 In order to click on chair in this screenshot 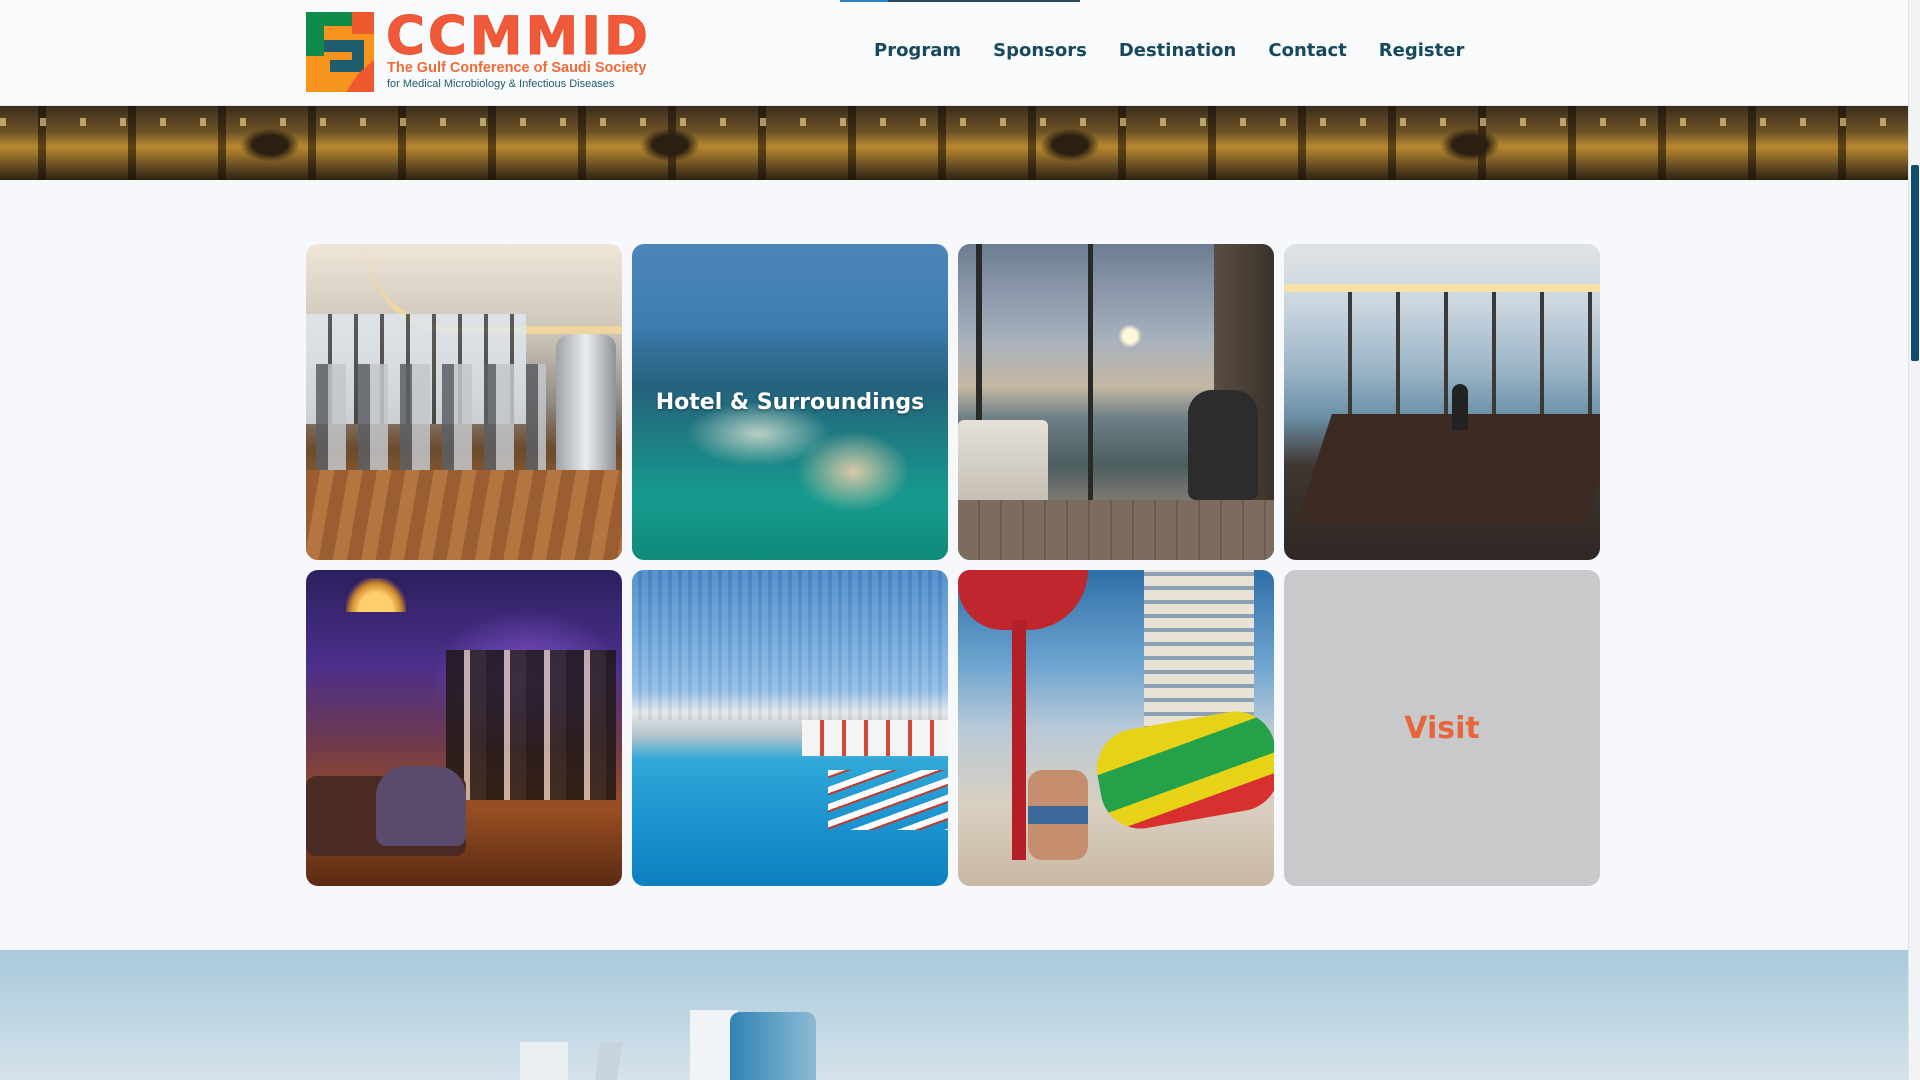, I will do `click(1223, 445)`.